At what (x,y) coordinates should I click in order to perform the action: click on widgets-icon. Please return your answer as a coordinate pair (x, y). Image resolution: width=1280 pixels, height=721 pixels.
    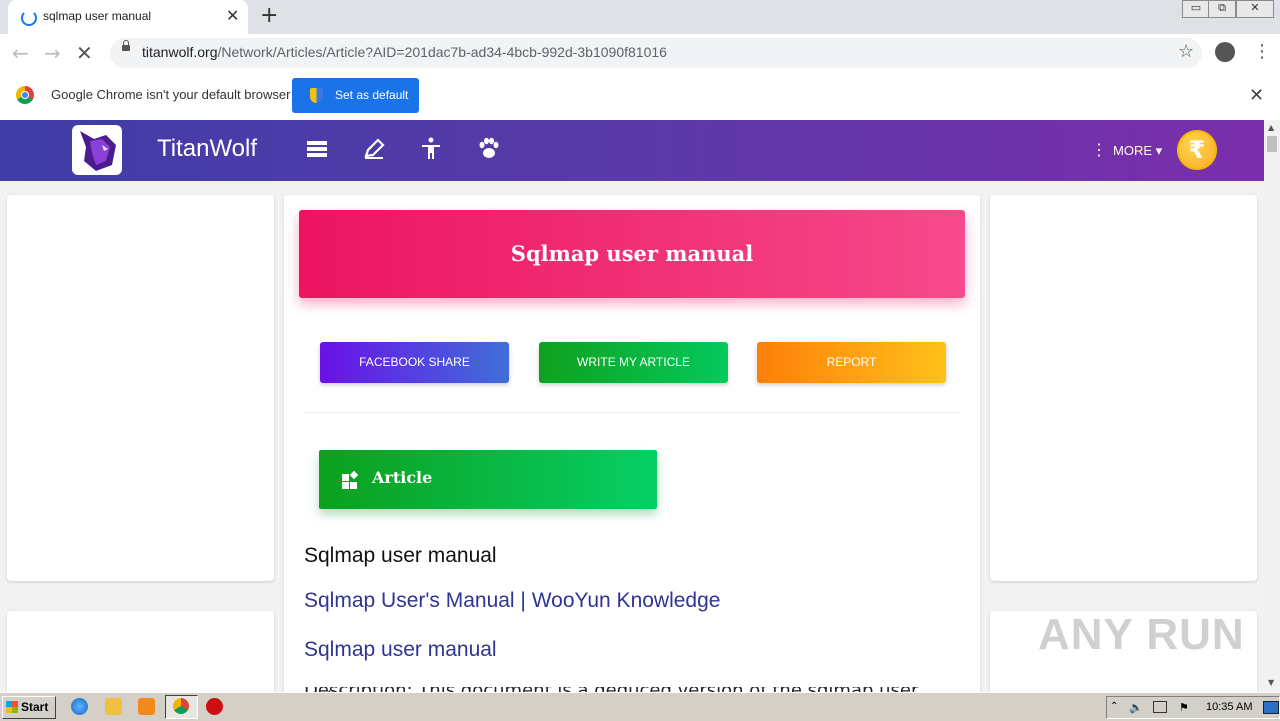
    Looking at the image, I should click on (350, 480).